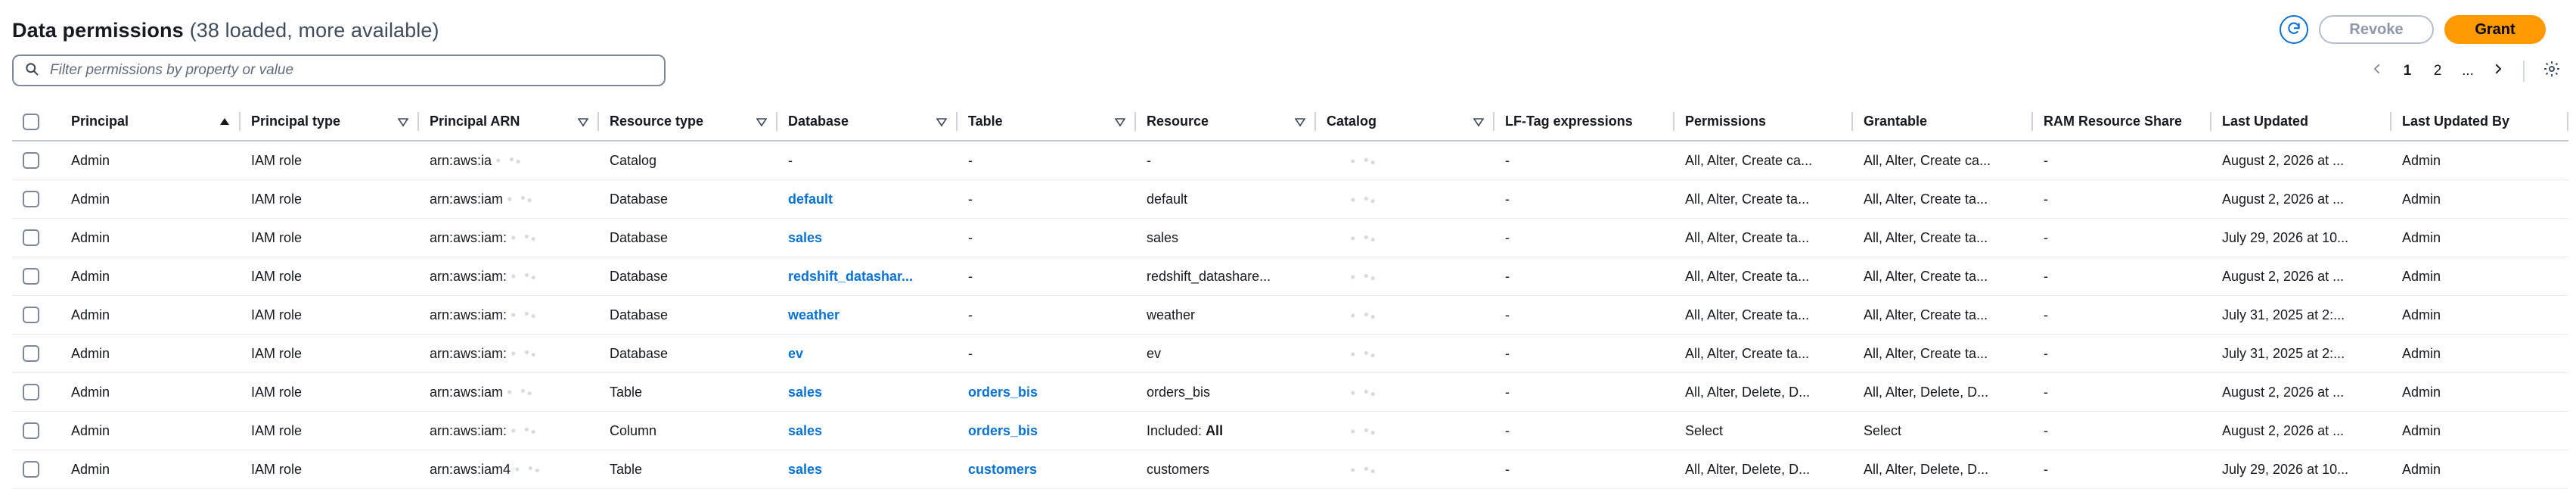 This screenshot has height=489, width=2576. Describe the element at coordinates (2376, 29) in the screenshot. I see `revoke-button: Revoke` at that location.